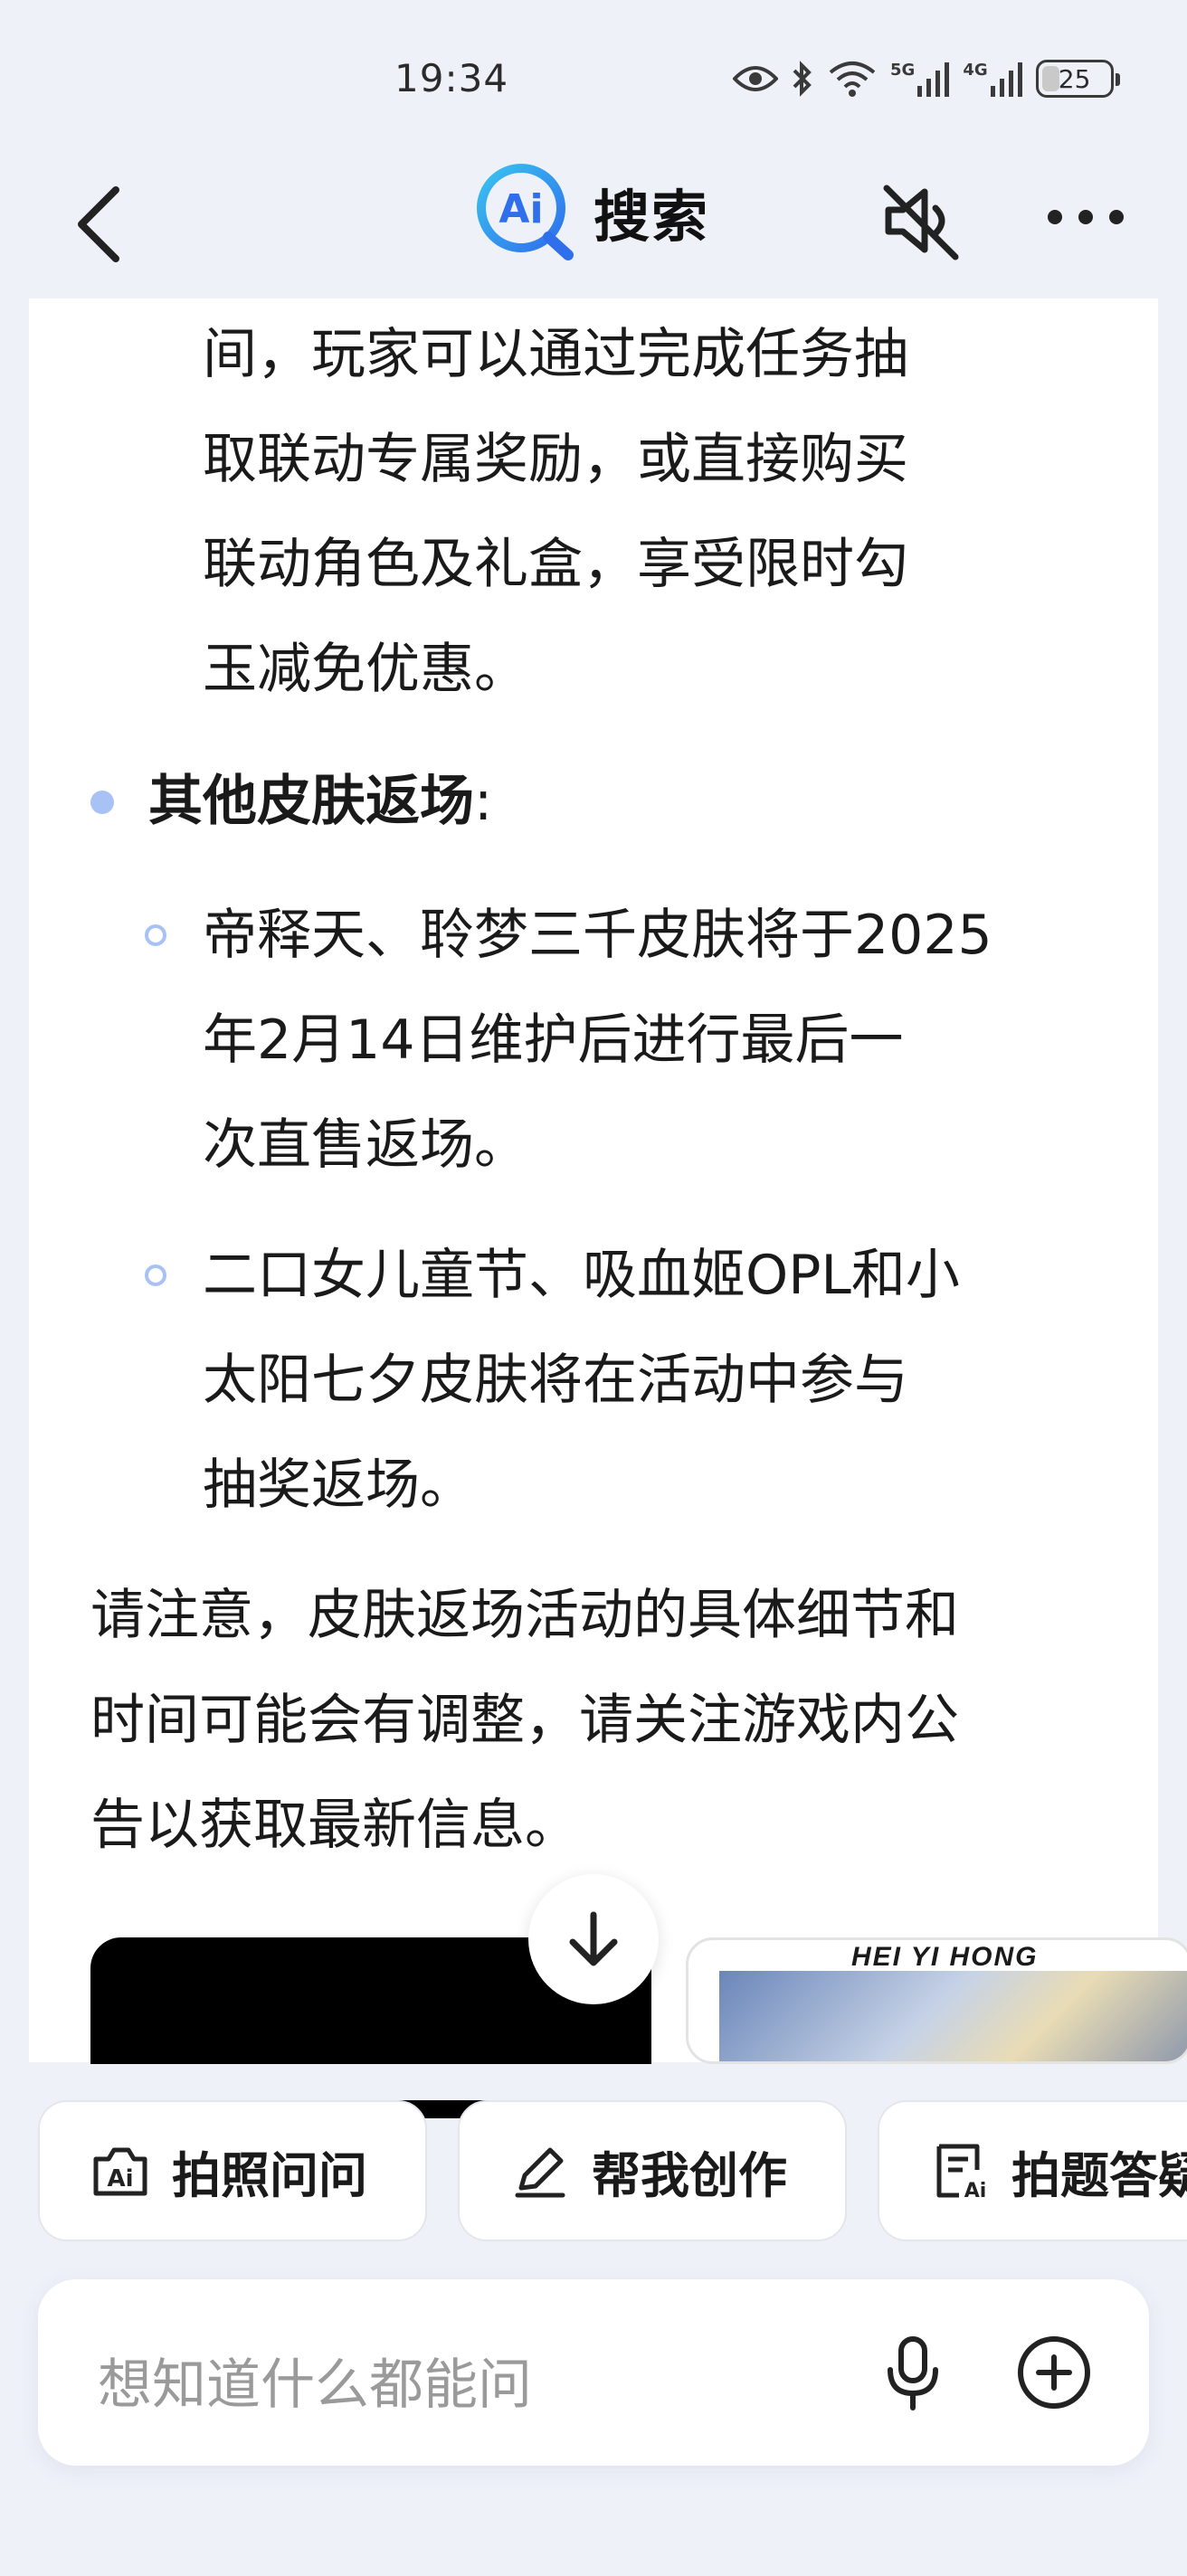  What do you see at coordinates (1054, 2373) in the screenshot?
I see `add-circle-icon` at bounding box center [1054, 2373].